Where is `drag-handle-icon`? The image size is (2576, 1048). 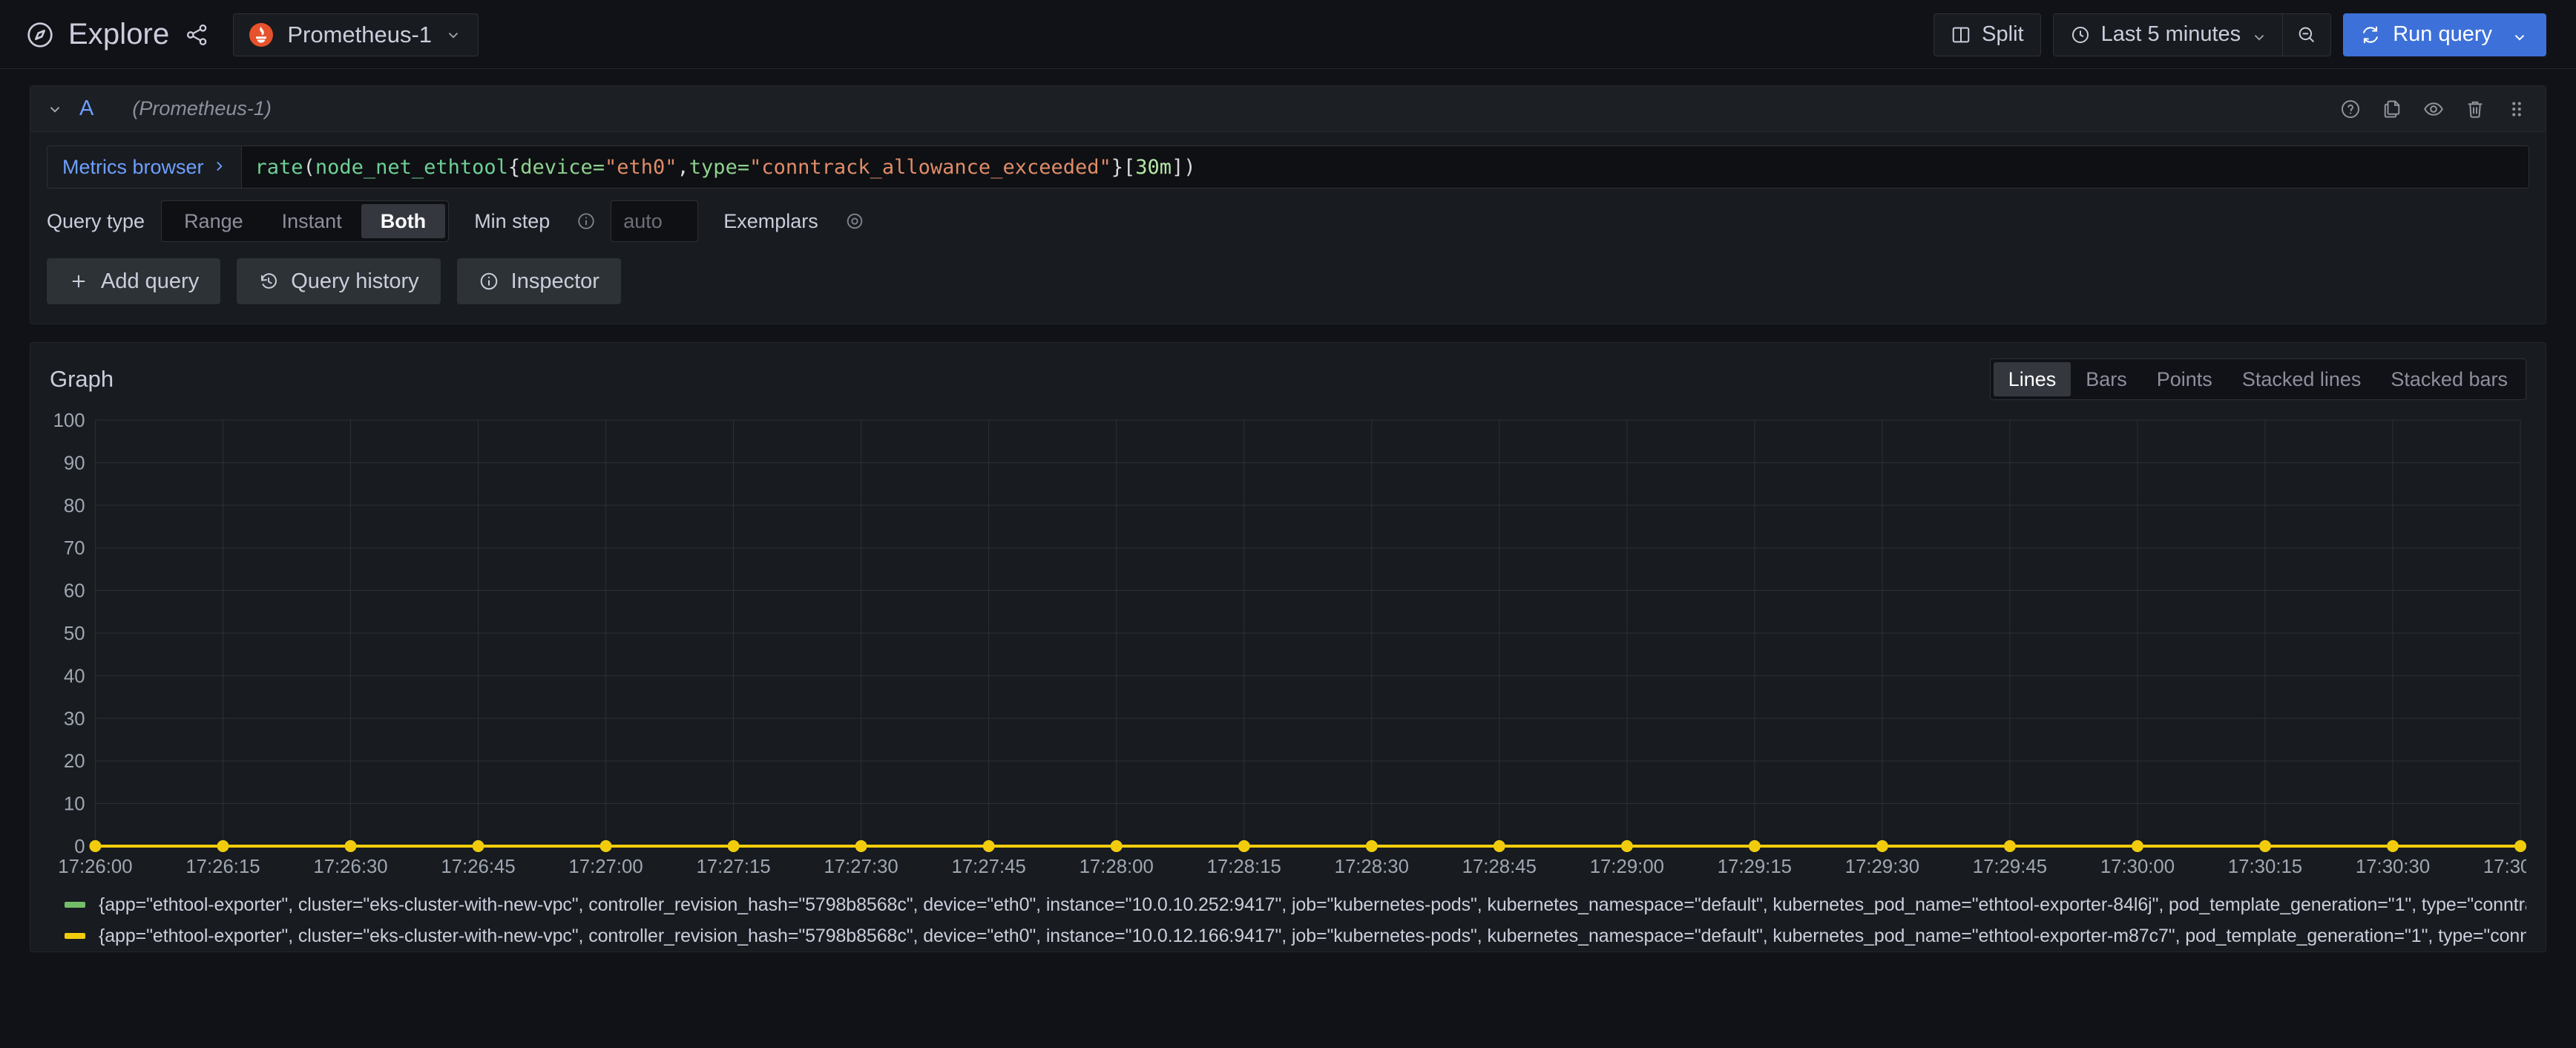
drag-handle-icon is located at coordinates (2517, 109).